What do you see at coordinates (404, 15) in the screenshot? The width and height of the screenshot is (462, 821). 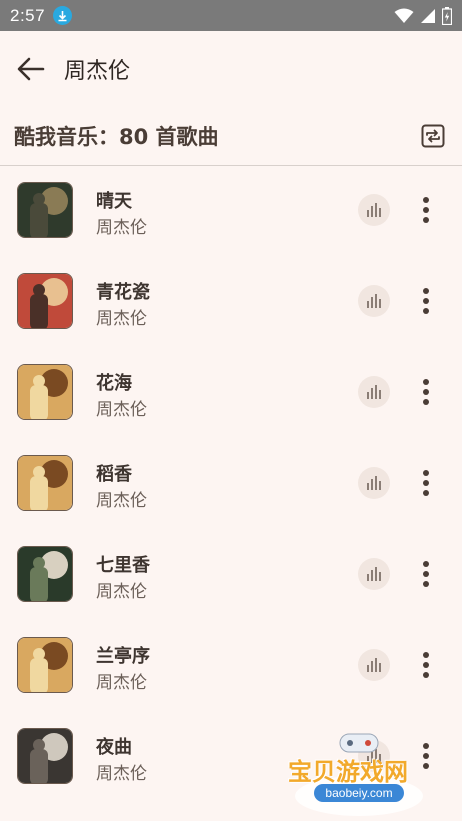 I see `wifi-icon` at bounding box center [404, 15].